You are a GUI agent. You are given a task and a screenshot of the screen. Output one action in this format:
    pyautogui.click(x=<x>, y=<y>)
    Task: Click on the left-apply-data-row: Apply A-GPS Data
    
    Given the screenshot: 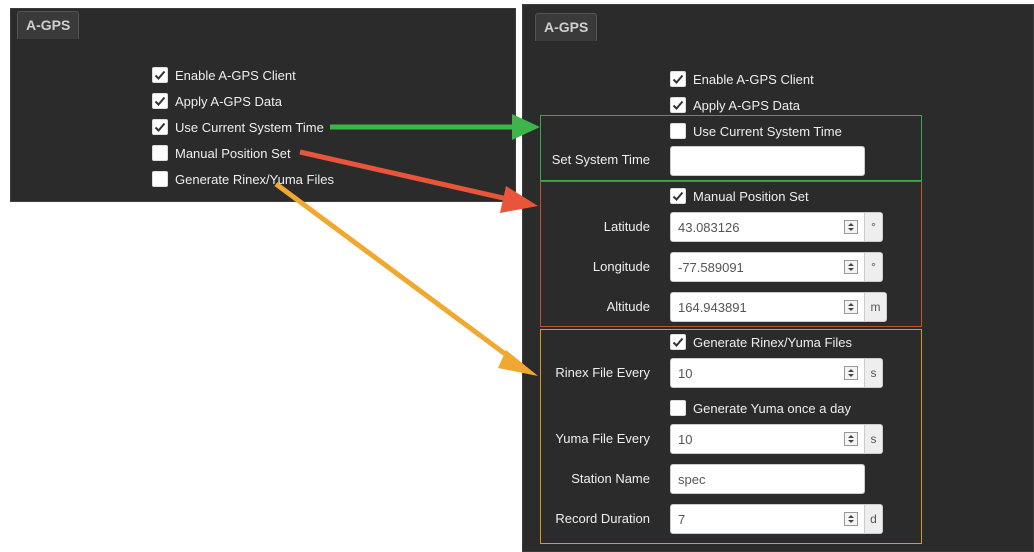 What is the action you would take?
    pyautogui.click(x=217, y=101)
    